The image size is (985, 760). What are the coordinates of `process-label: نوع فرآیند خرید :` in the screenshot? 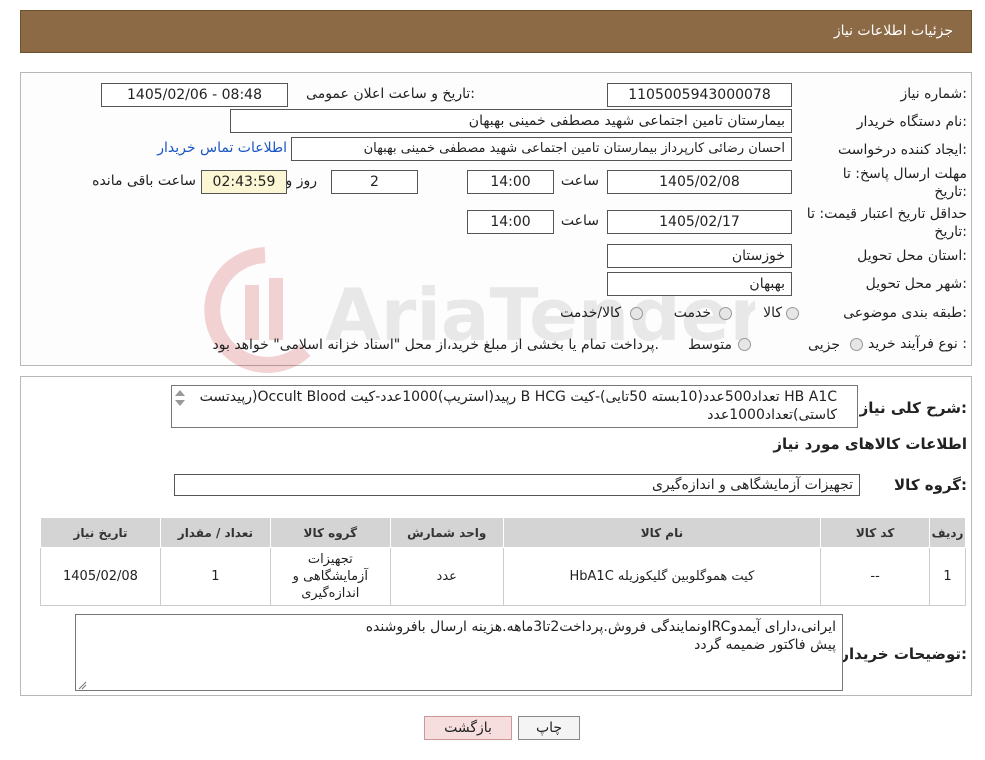 It's located at (917, 344).